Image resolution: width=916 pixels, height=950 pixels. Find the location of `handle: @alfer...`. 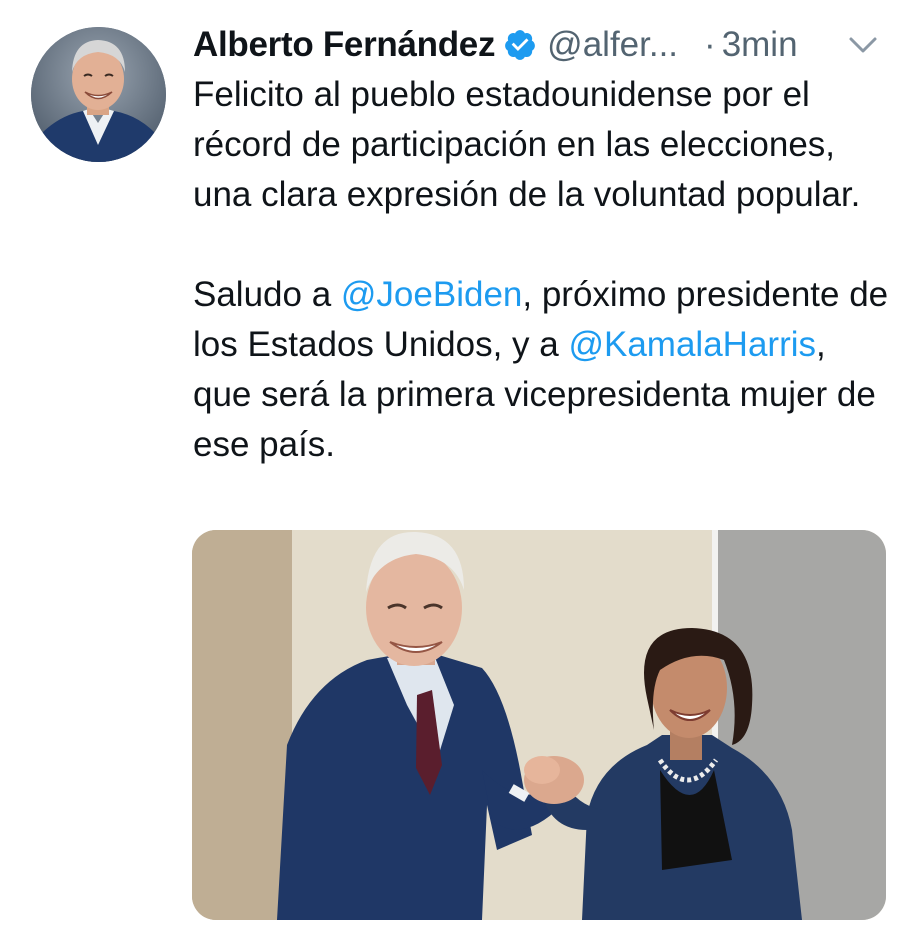

handle: @alfer... is located at coordinates (612, 45).